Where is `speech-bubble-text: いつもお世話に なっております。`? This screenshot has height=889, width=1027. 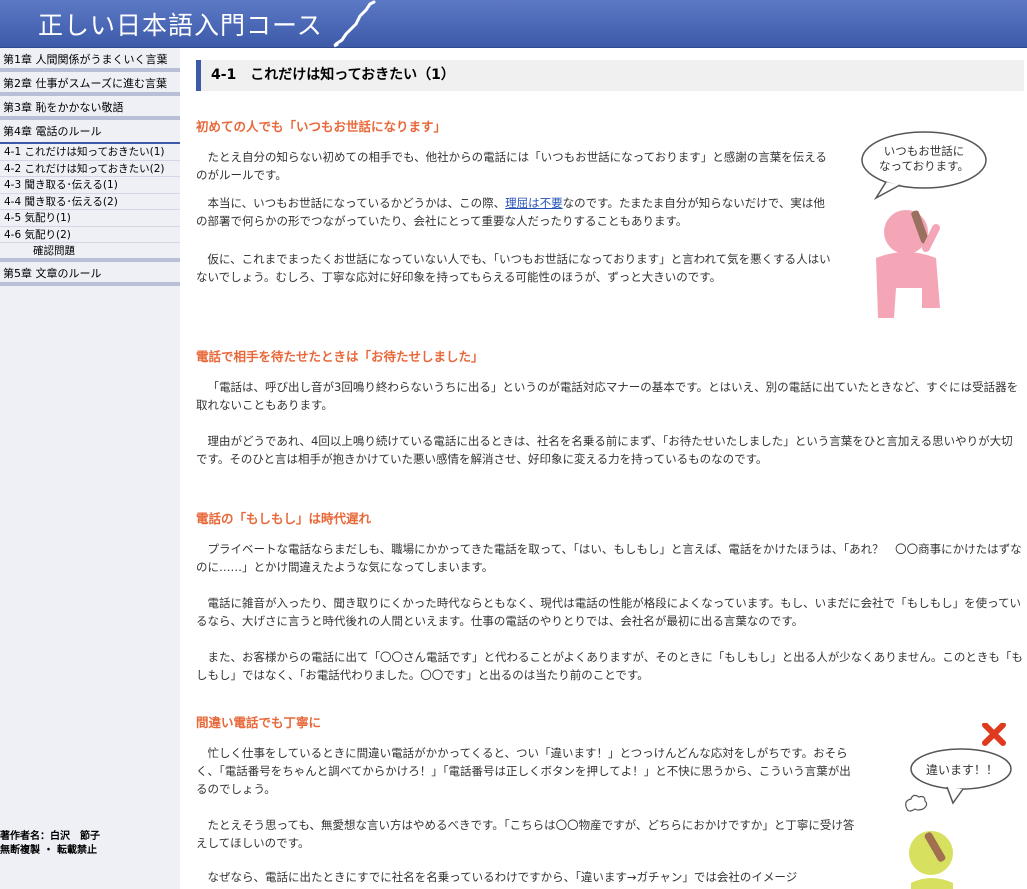
speech-bubble-text: いつもお世話に なっております。 is located at coordinates (924, 159).